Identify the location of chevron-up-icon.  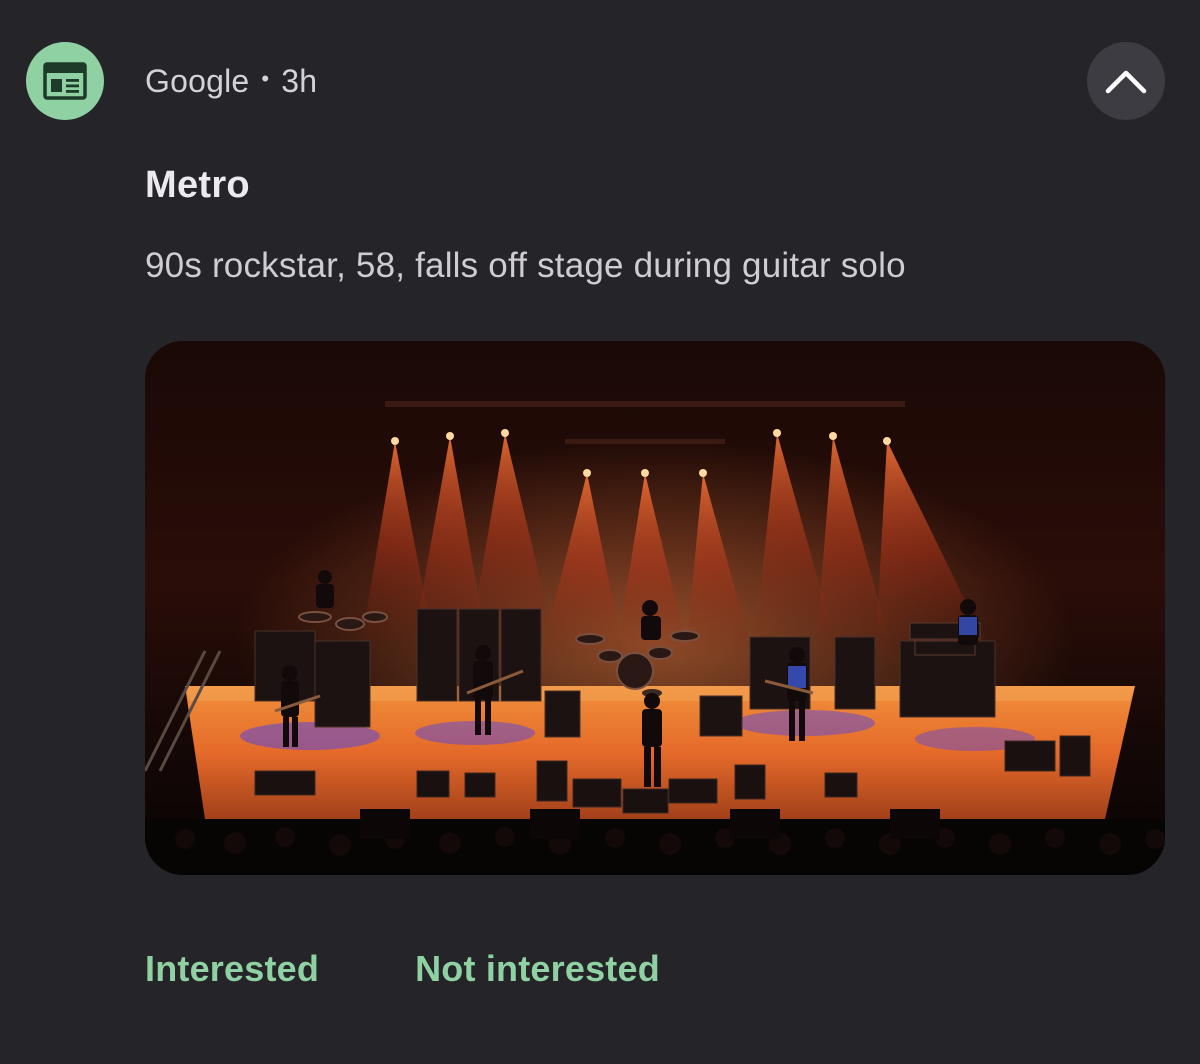
(1126, 82).